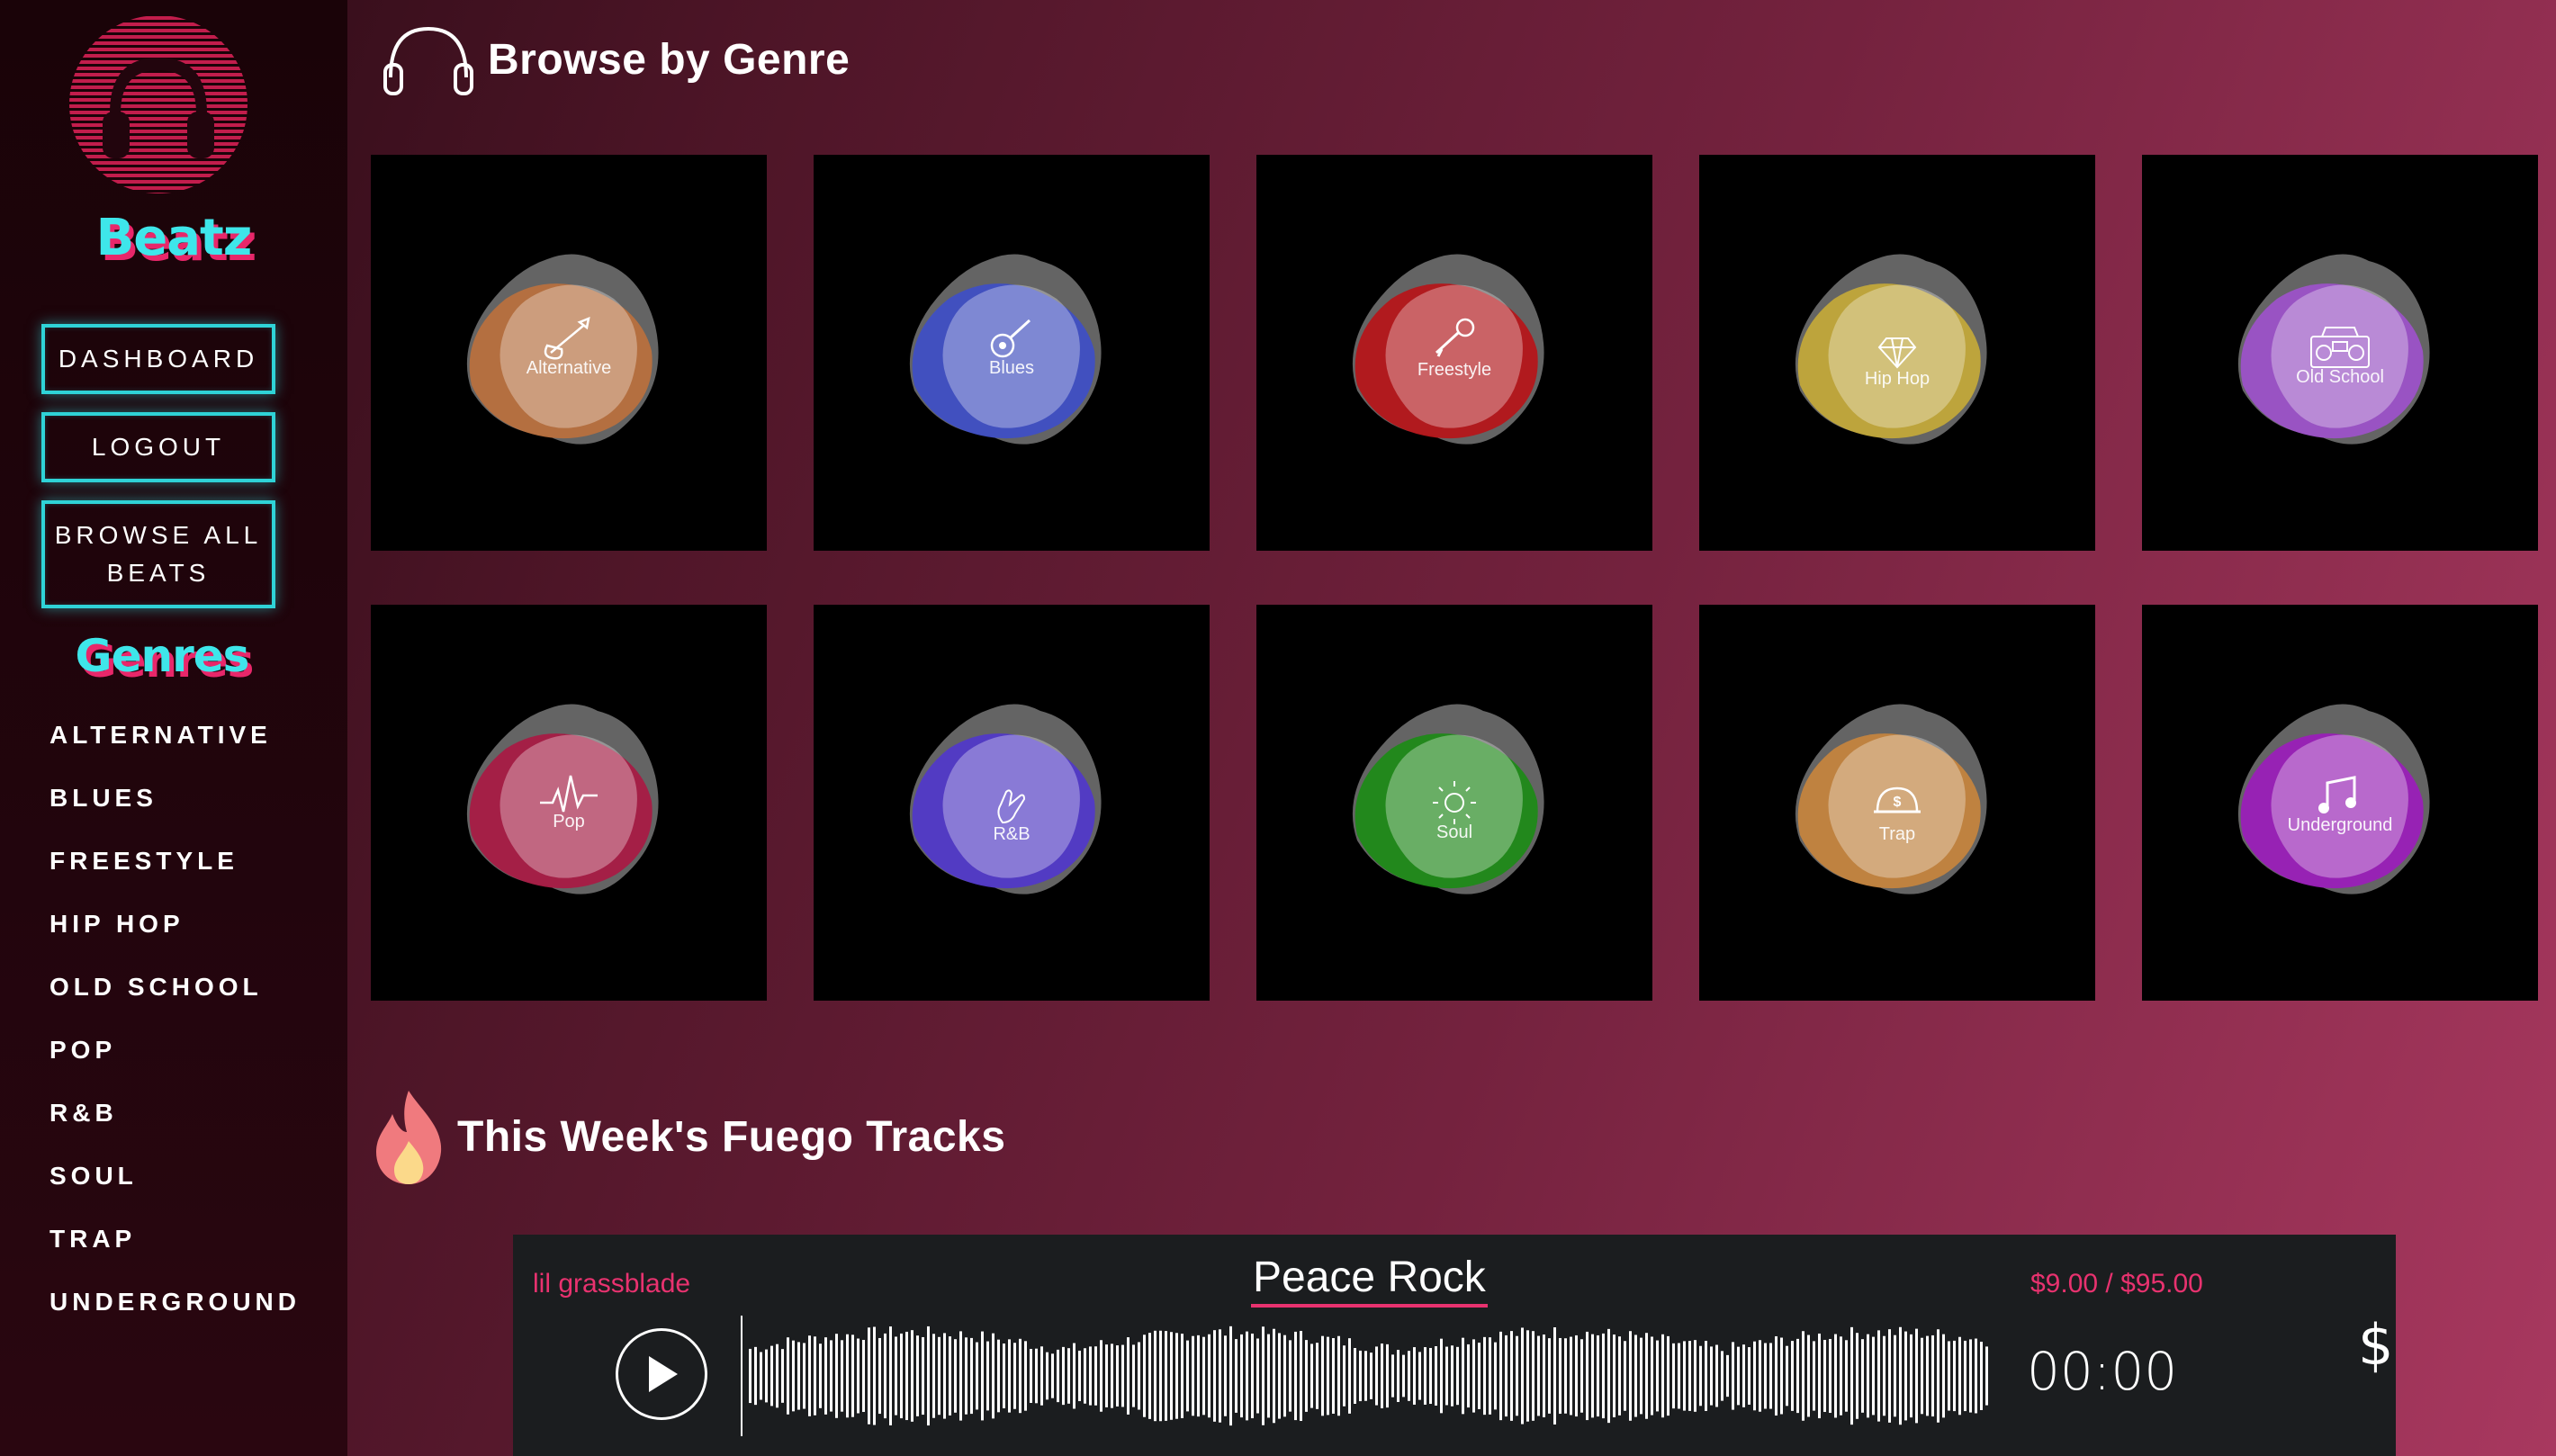  I want to click on dashboard-button: DASHBOARD, so click(158, 359).